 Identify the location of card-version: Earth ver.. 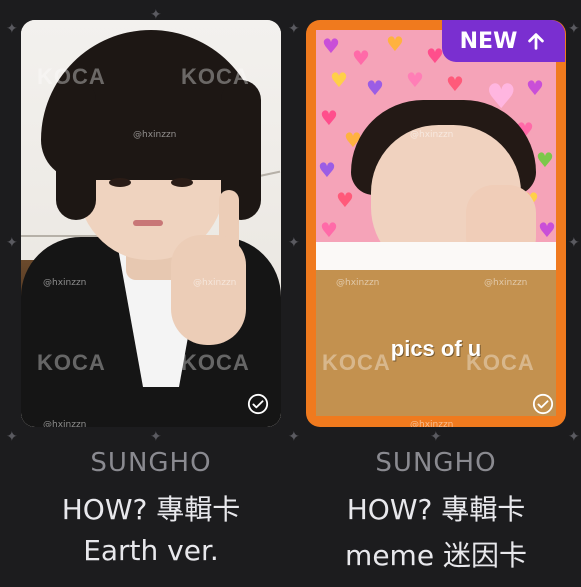
(151, 550).